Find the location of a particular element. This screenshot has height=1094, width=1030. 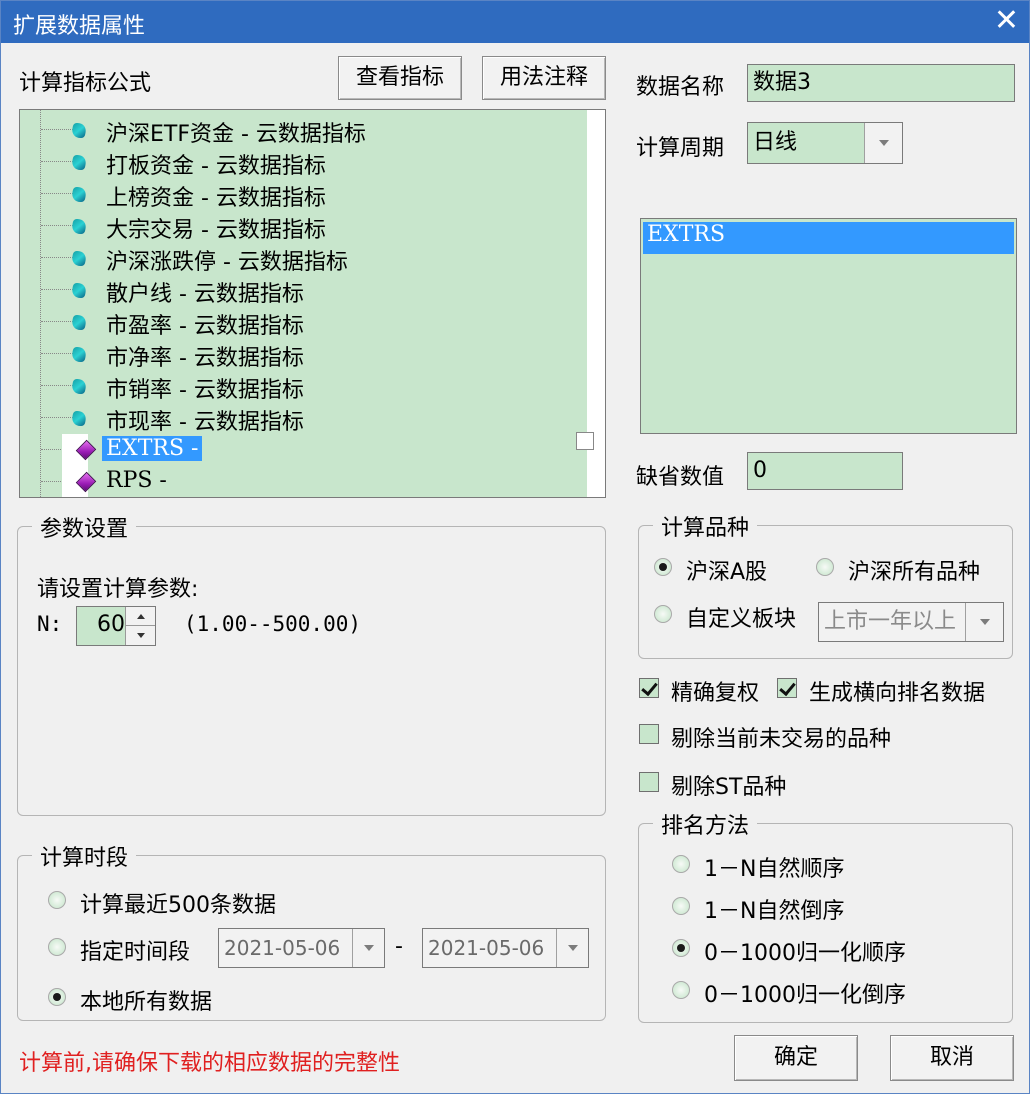

usage-notes-button: 用法注释 is located at coordinates (544, 78).